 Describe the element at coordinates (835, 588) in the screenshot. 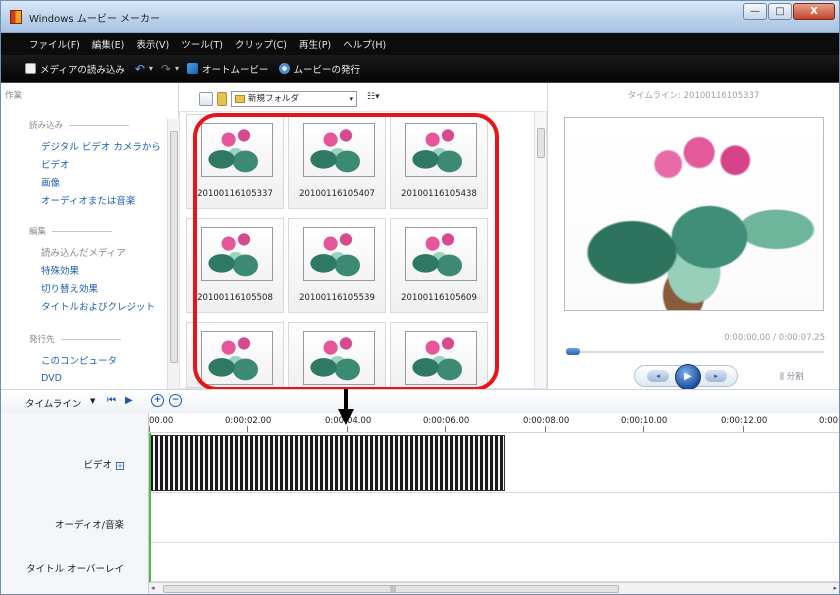

I see `scroll-right-icon: ▸` at that location.